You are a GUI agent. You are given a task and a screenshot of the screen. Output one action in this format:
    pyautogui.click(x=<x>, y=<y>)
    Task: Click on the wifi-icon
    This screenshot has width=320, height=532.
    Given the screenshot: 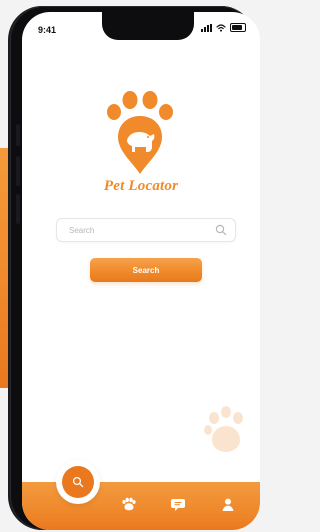 What is the action you would take?
    pyautogui.click(x=221, y=27)
    